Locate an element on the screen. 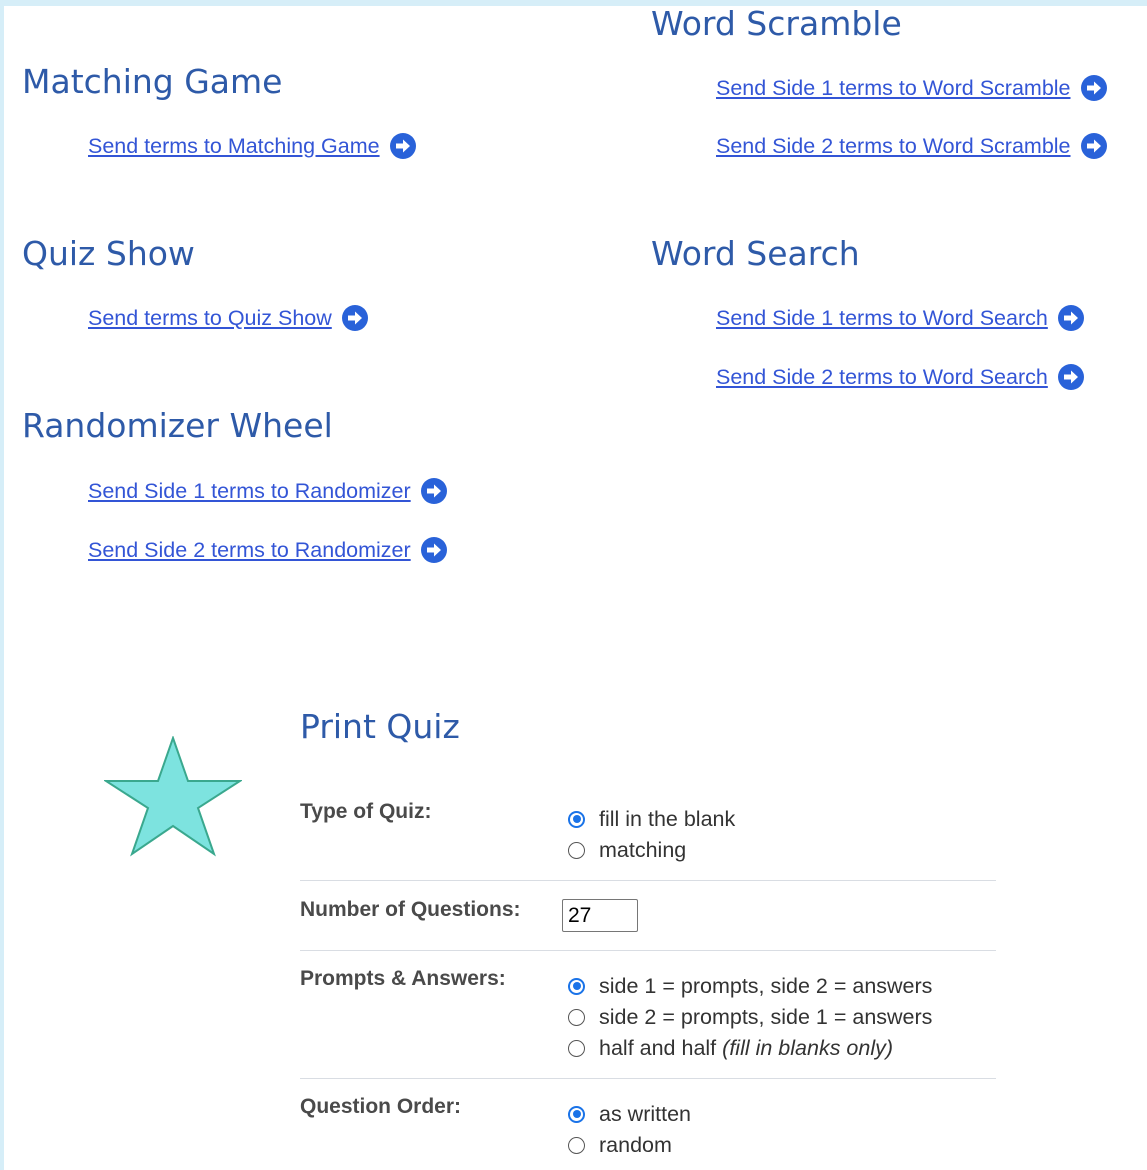 The width and height of the screenshot is (1147, 1170). word-scramble-side2-row: Send Side 2 terms to Word Scramble is located at coordinates (911, 146).